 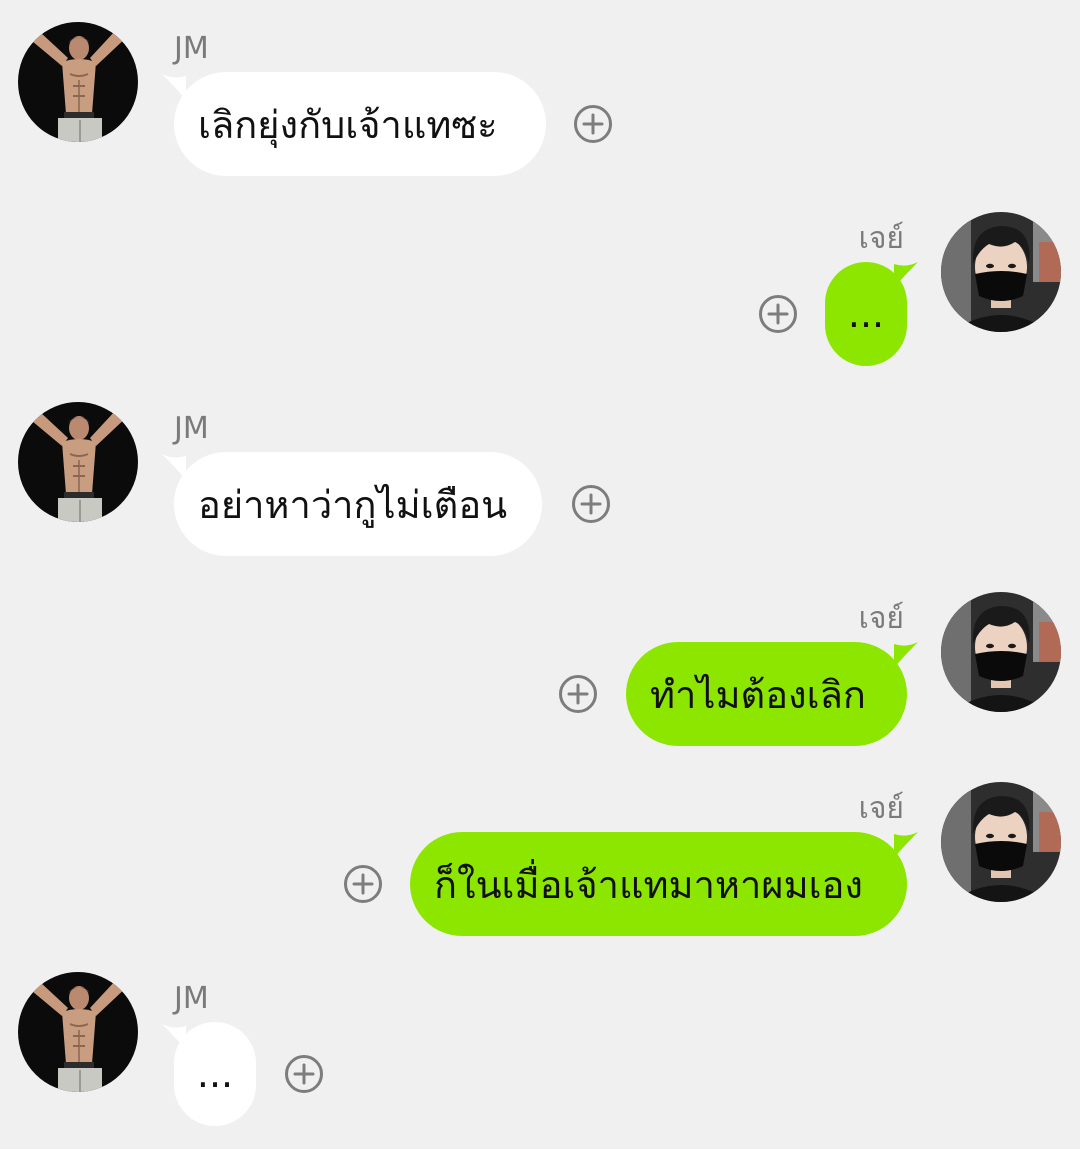 What do you see at coordinates (348, 124) in the screenshot?
I see `message-text: เลิกยุ่งกับเจ้าแทซะ` at bounding box center [348, 124].